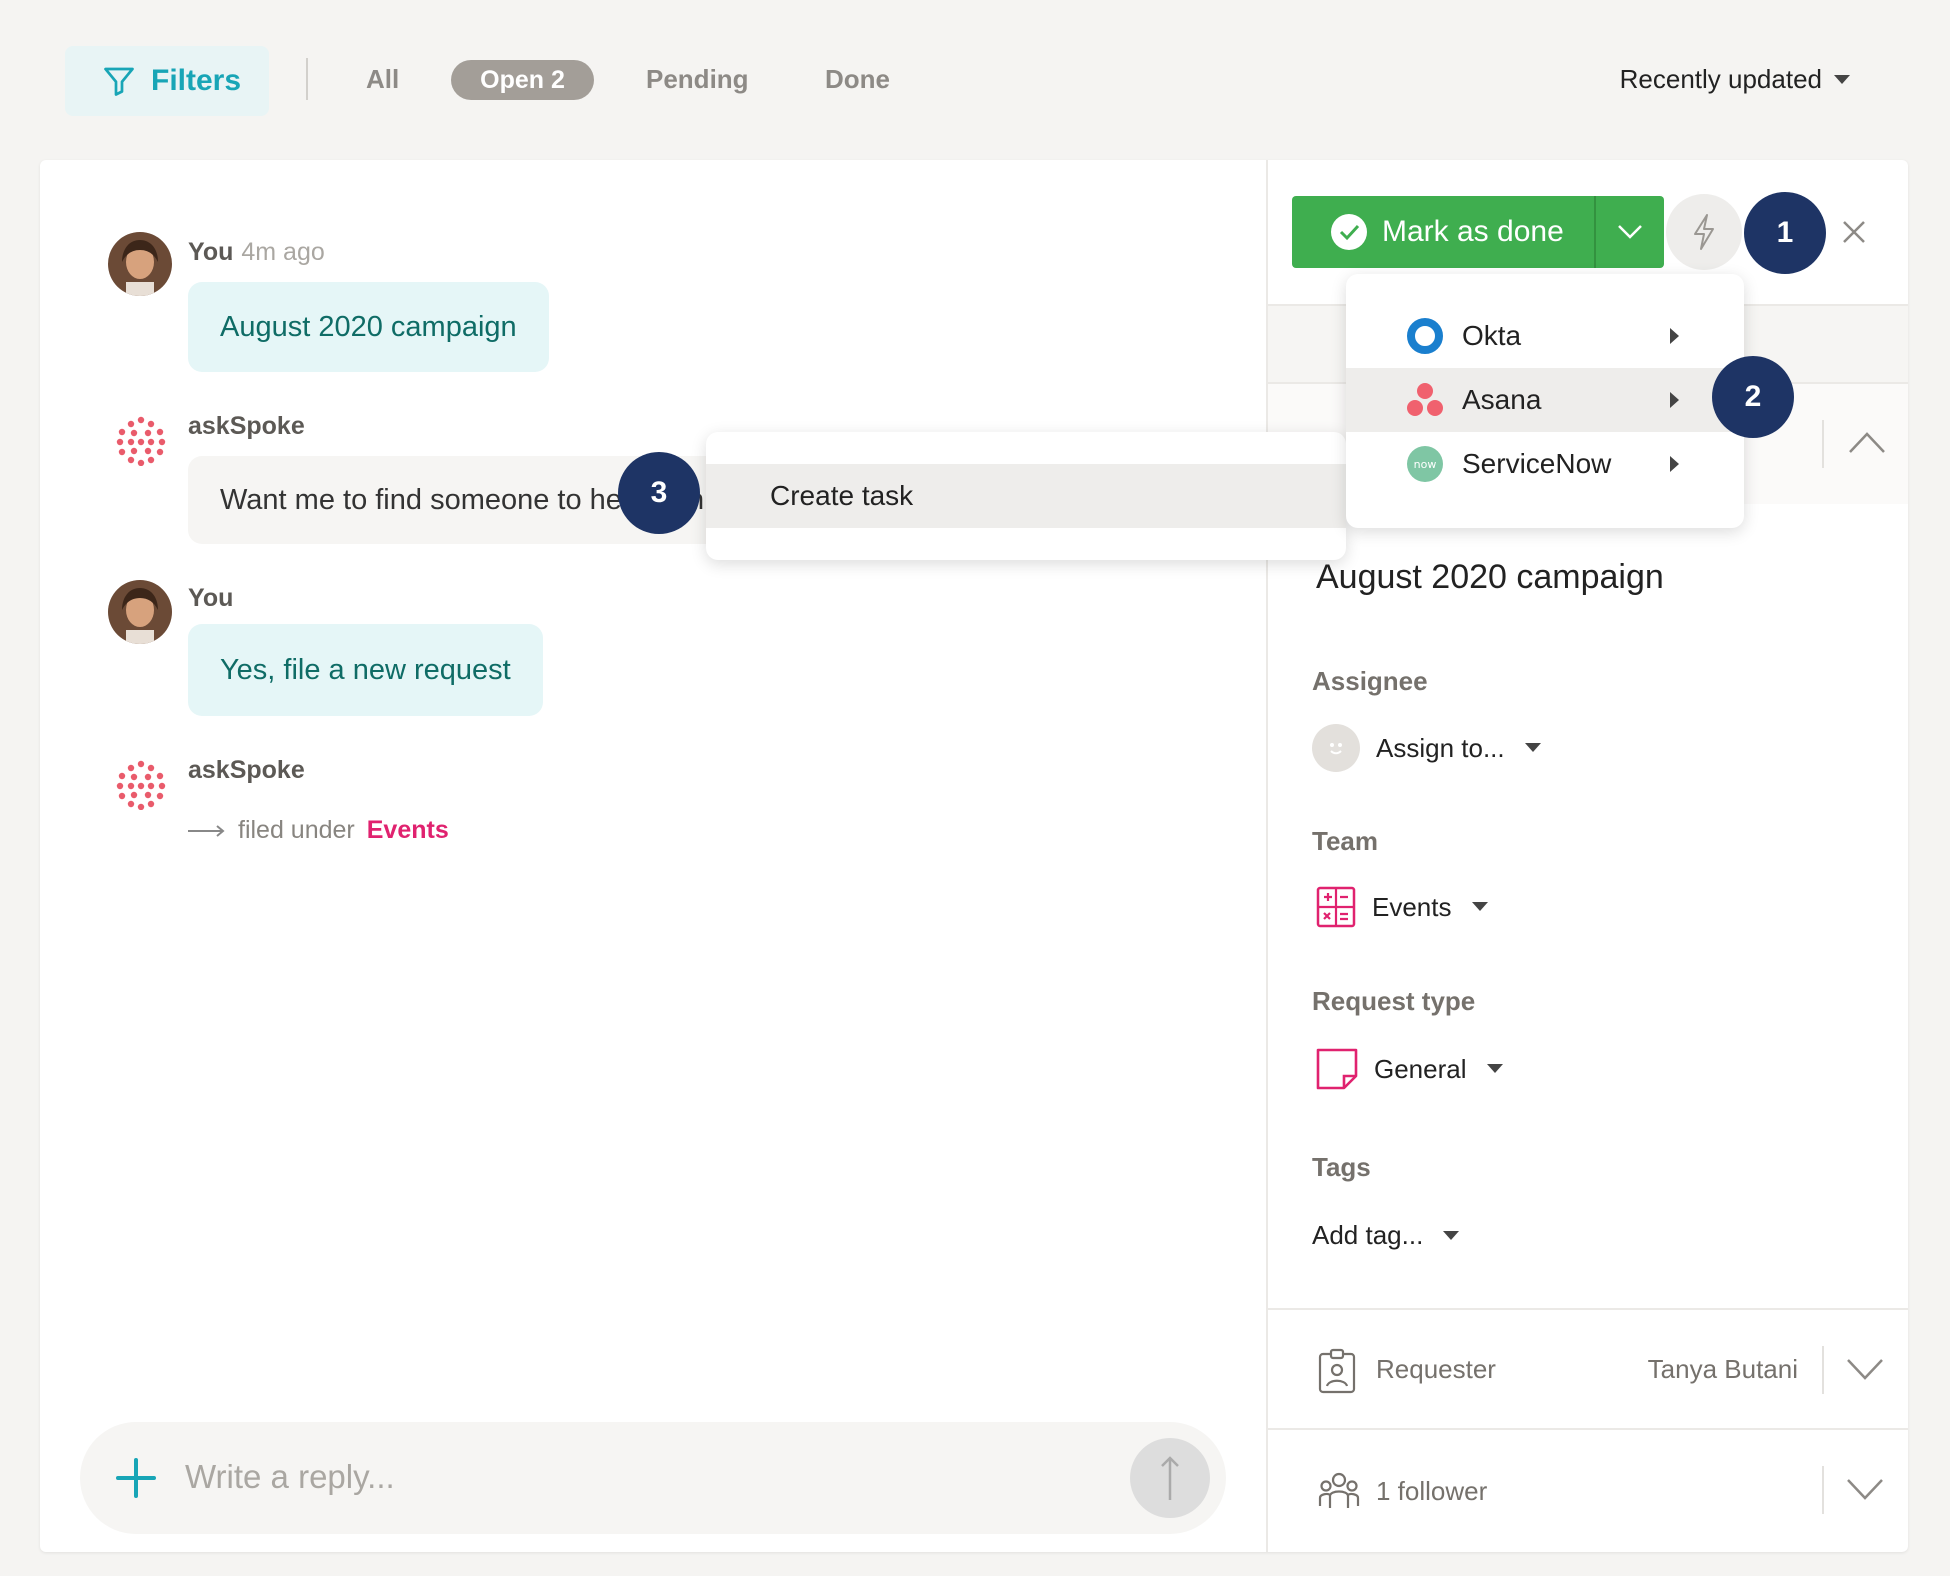 The width and height of the screenshot is (1950, 1576). What do you see at coordinates (1345, 841) in the screenshot?
I see `team-label: Team` at bounding box center [1345, 841].